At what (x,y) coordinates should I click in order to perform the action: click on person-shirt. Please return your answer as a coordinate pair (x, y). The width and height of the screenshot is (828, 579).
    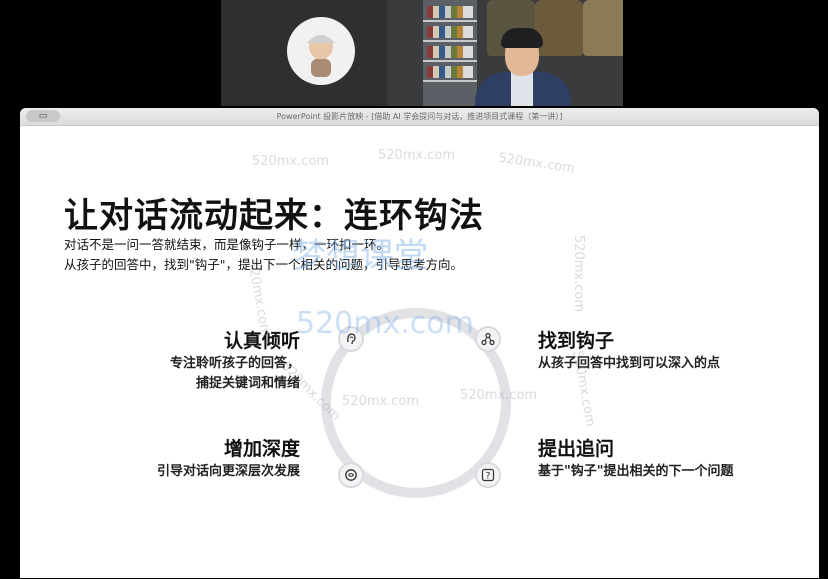
    Looking at the image, I should click on (522, 89).